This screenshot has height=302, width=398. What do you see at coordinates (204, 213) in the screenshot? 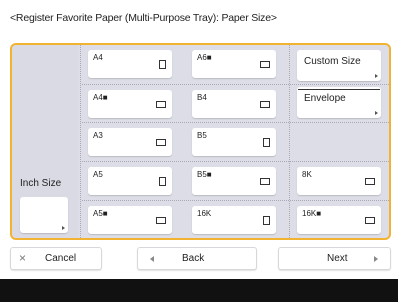
I see `paper-size-label: 16K` at bounding box center [204, 213].